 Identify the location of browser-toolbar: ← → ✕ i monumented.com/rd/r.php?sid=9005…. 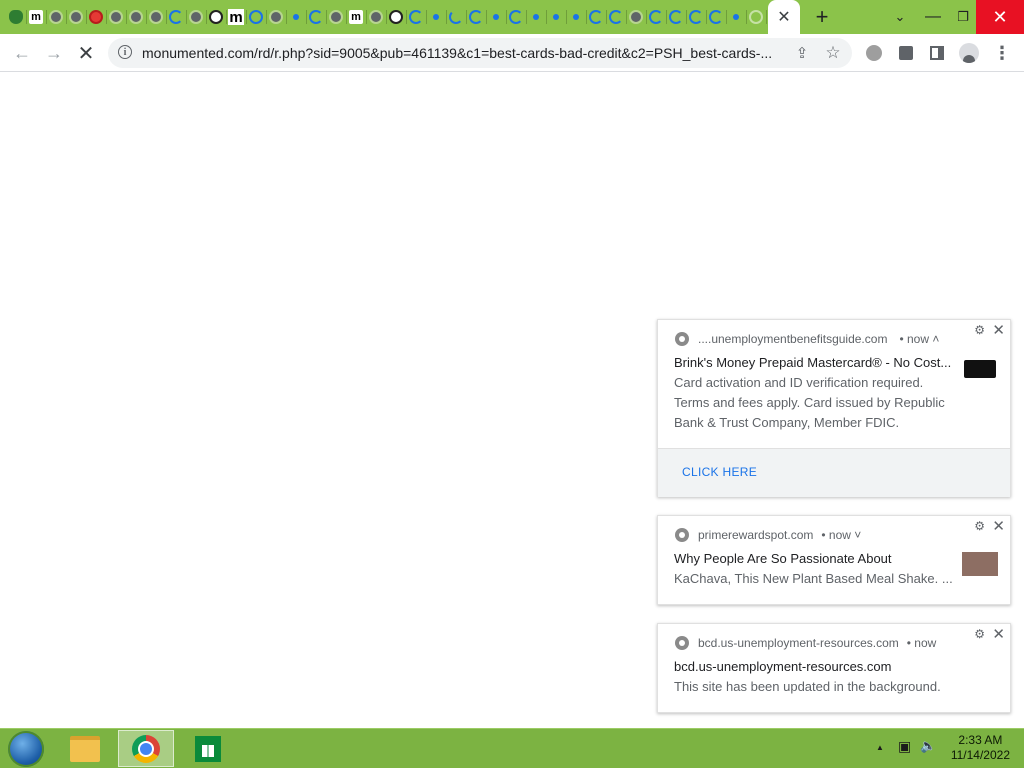
(512, 53).